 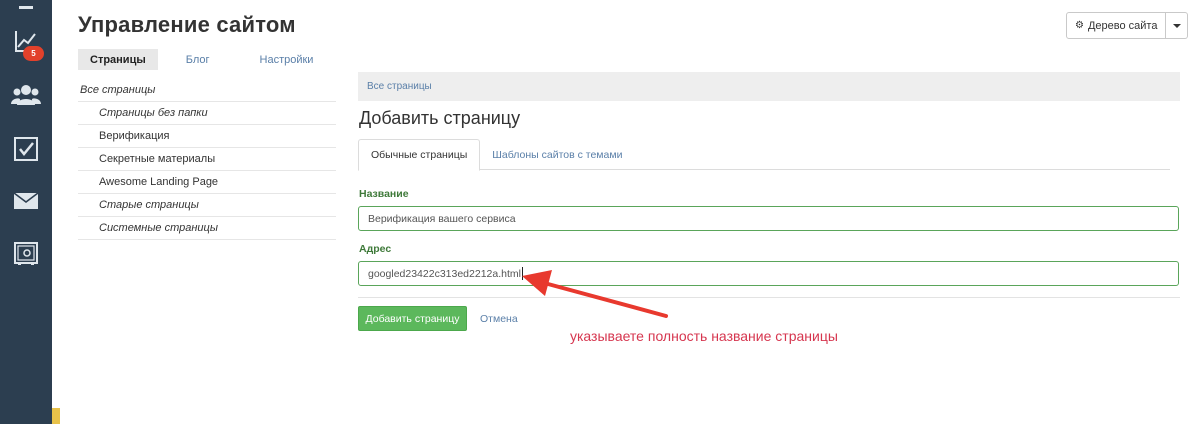 What do you see at coordinates (198, 59) in the screenshot?
I see `tab-blog: Блог` at bounding box center [198, 59].